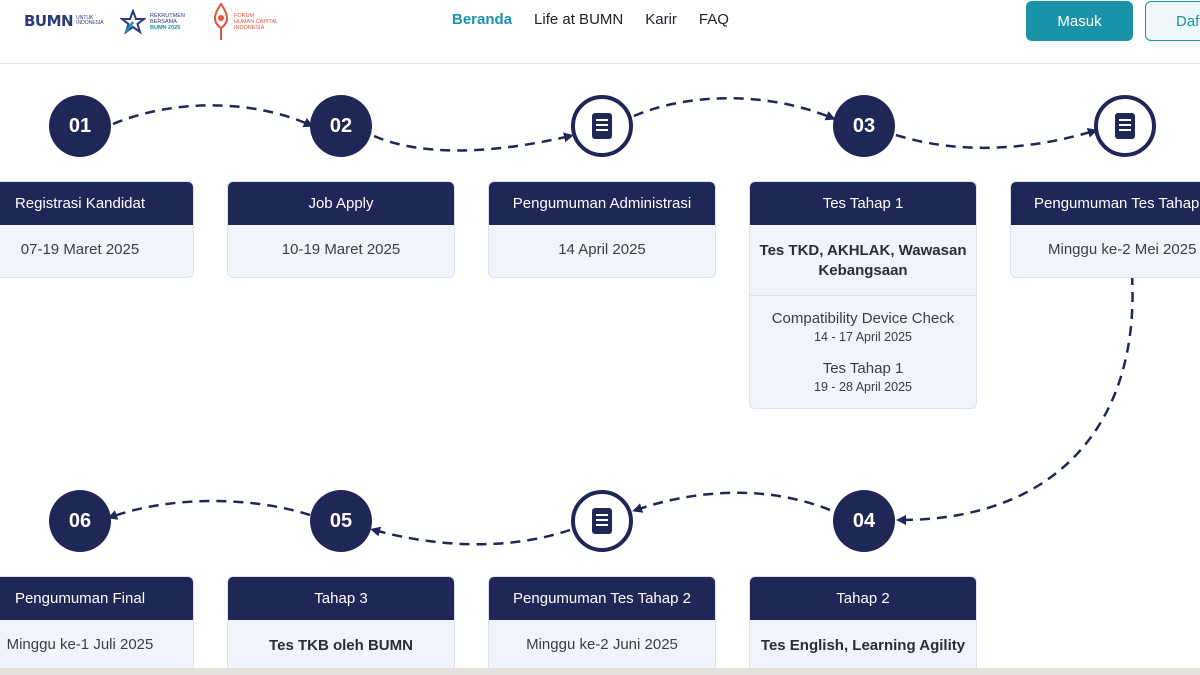 This screenshot has width=1200, height=675. I want to click on nav-beranda: Beranda, so click(482, 19).